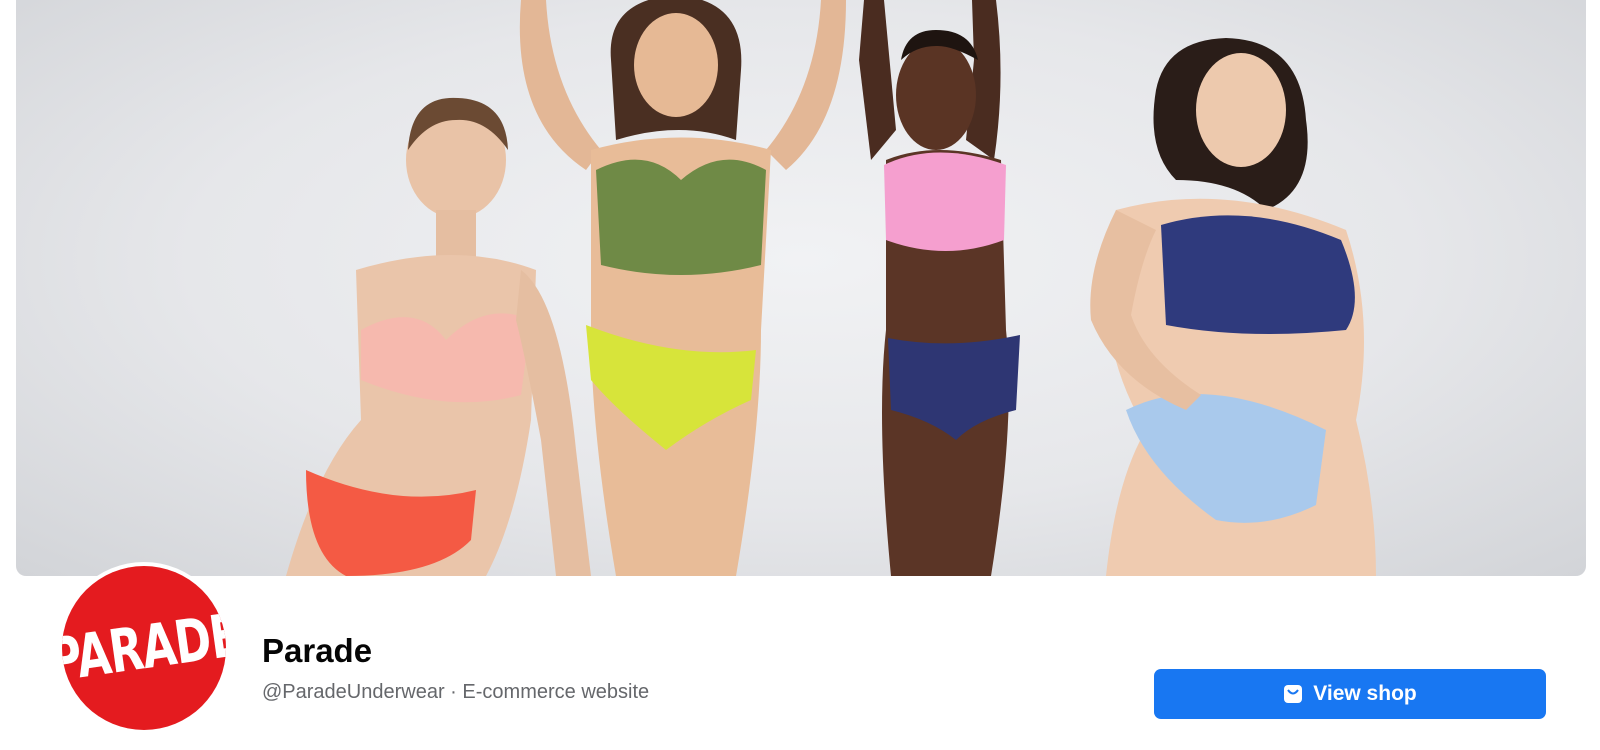 This screenshot has height=750, width=1600. I want to click on page-category: E-commerce website, so click(555, 692).